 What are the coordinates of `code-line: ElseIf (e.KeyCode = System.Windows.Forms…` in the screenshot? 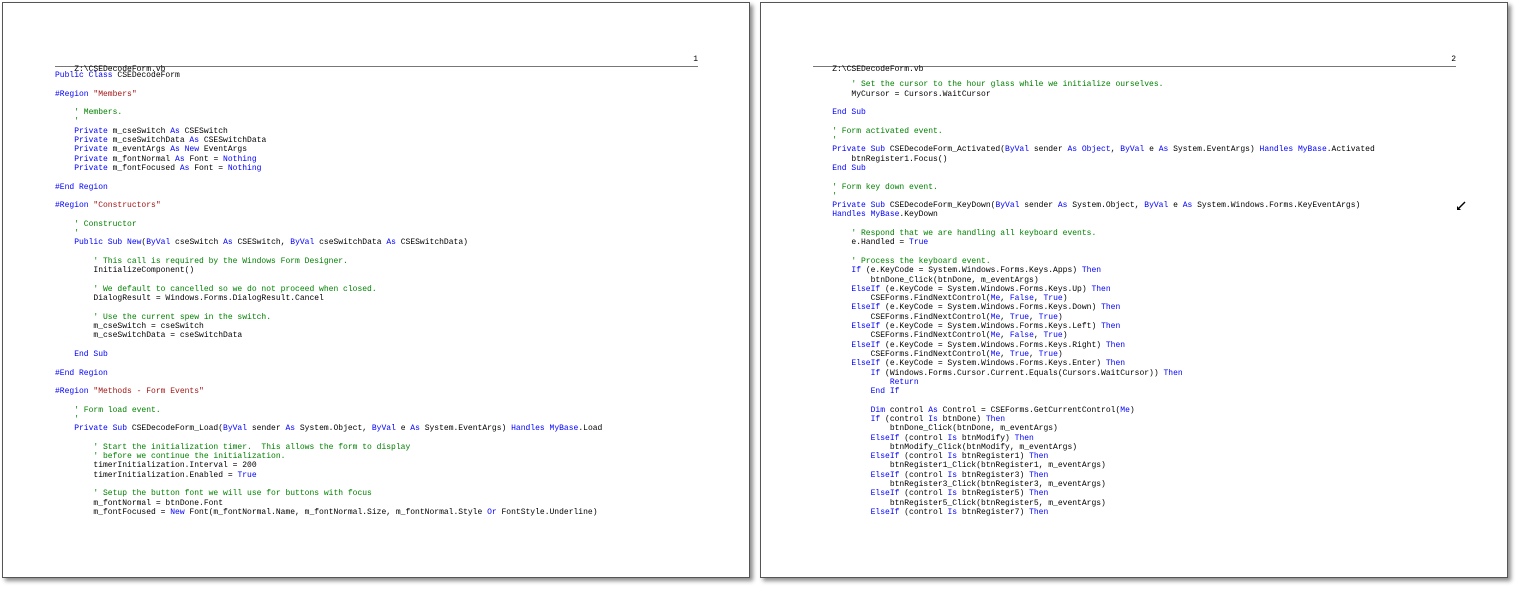 It's located at (1094, 307).